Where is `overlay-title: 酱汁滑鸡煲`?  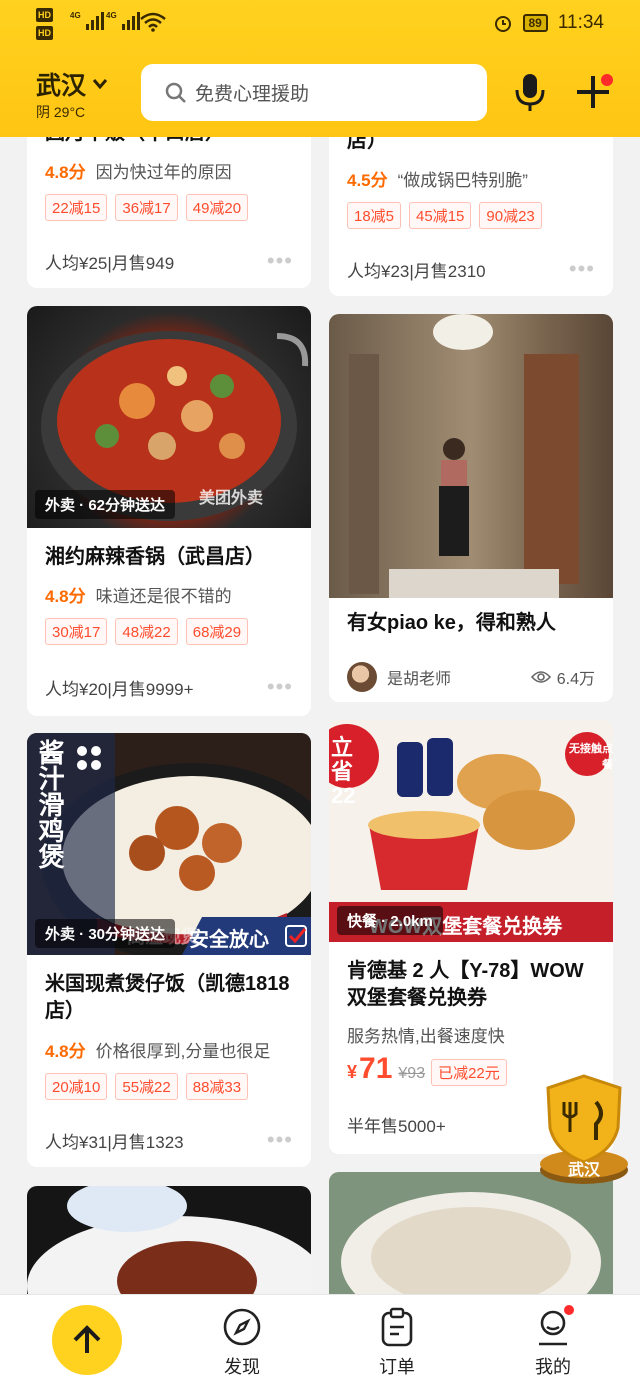
overlay-title: 酱汁滑鸡煲 is located at coordinates (50, 804).